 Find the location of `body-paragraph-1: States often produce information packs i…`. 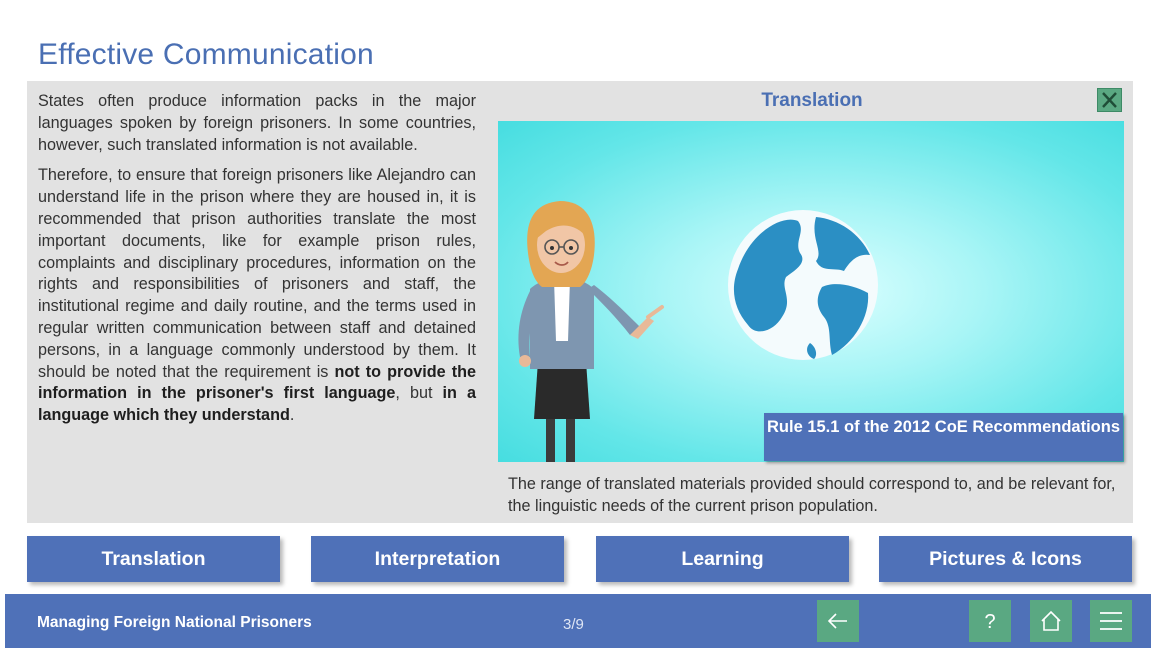

body-paragraph-1: States often produce information packs i… is located at coordinates (257, 123).